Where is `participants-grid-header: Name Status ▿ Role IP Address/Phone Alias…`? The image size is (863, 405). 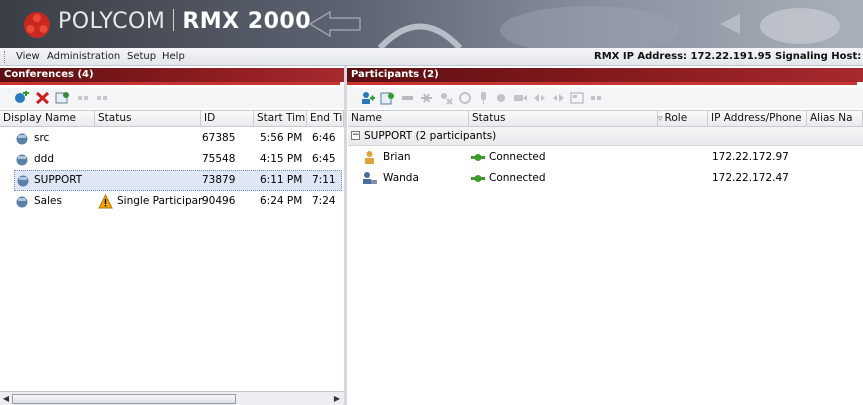
participants-grid-header: Name Status ▿ Role IP Address/Phone Alias… is located at coordinates (605, 118).